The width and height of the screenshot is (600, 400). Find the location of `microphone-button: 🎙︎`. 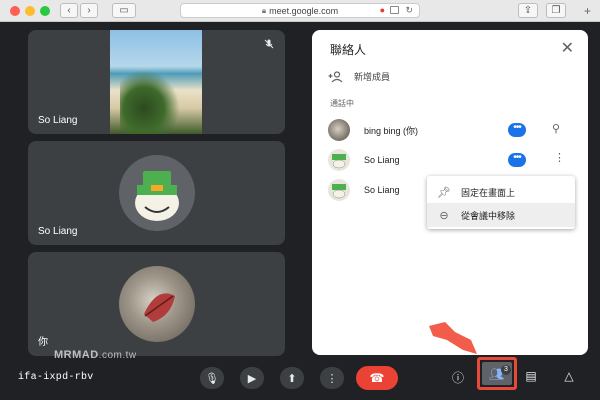

microphone-button: 🎙︎ is located at coordinates (212, 378).